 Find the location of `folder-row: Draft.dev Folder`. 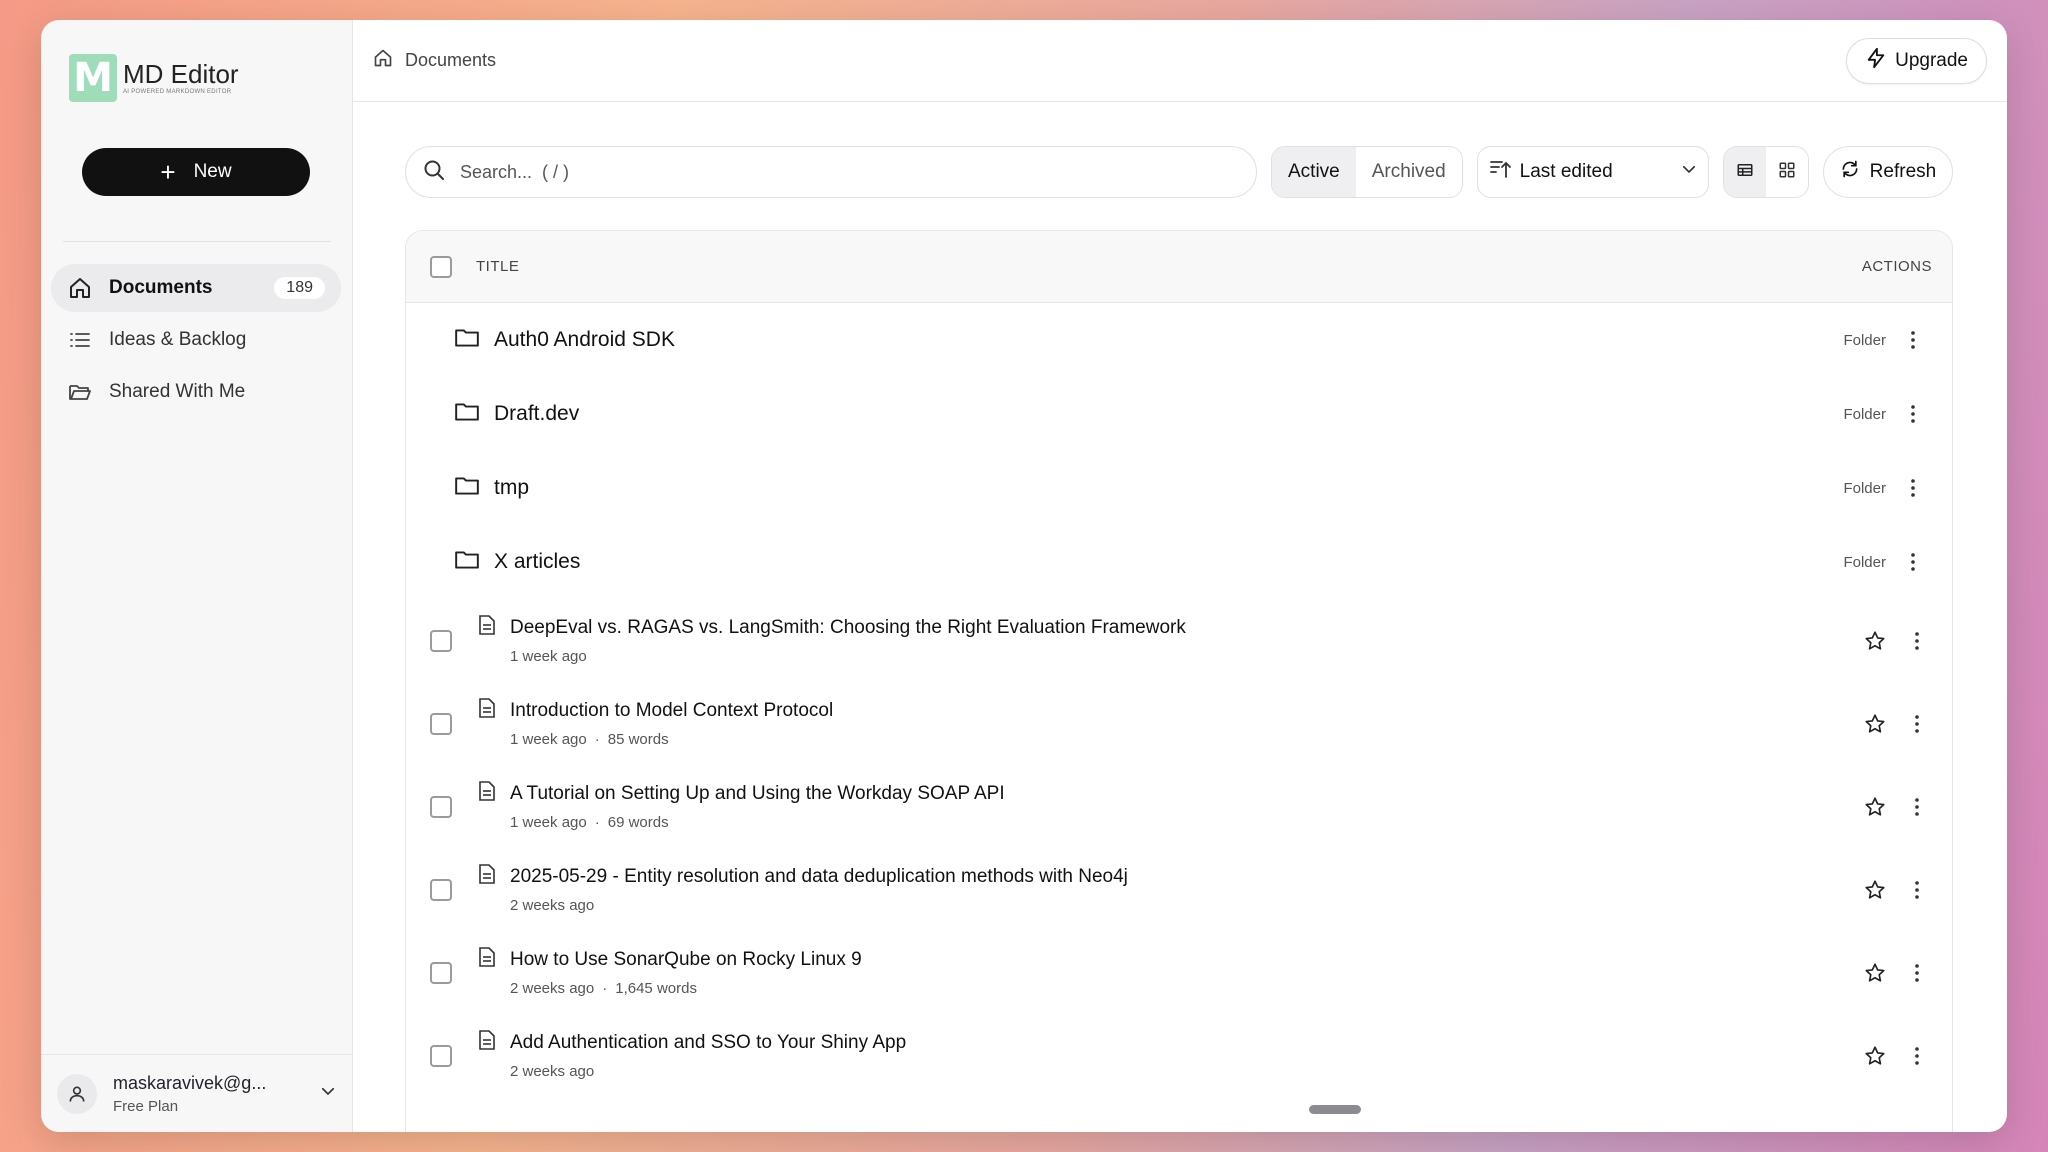

folder-row: Draft.dev Folder is located at coordinates (1179, 414).